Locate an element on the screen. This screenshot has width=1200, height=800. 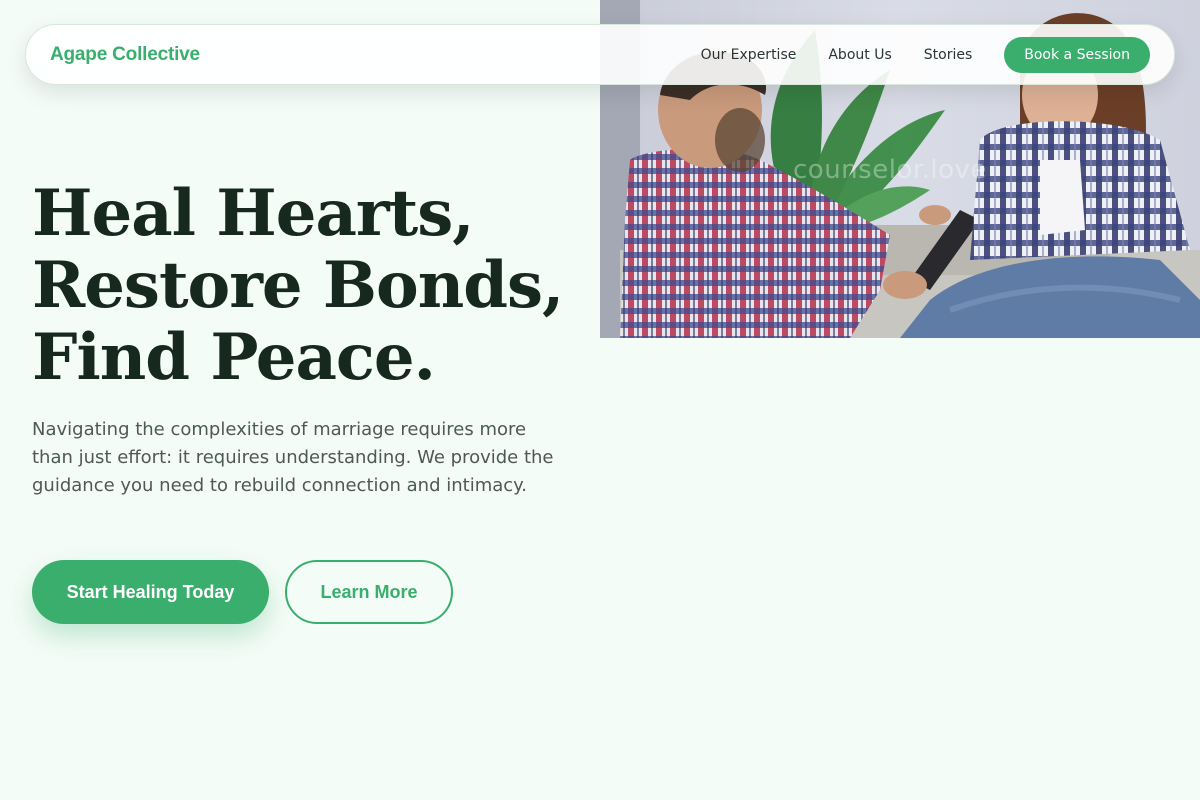
learn-more-button: Learn More is located at coordinates (369, 592).